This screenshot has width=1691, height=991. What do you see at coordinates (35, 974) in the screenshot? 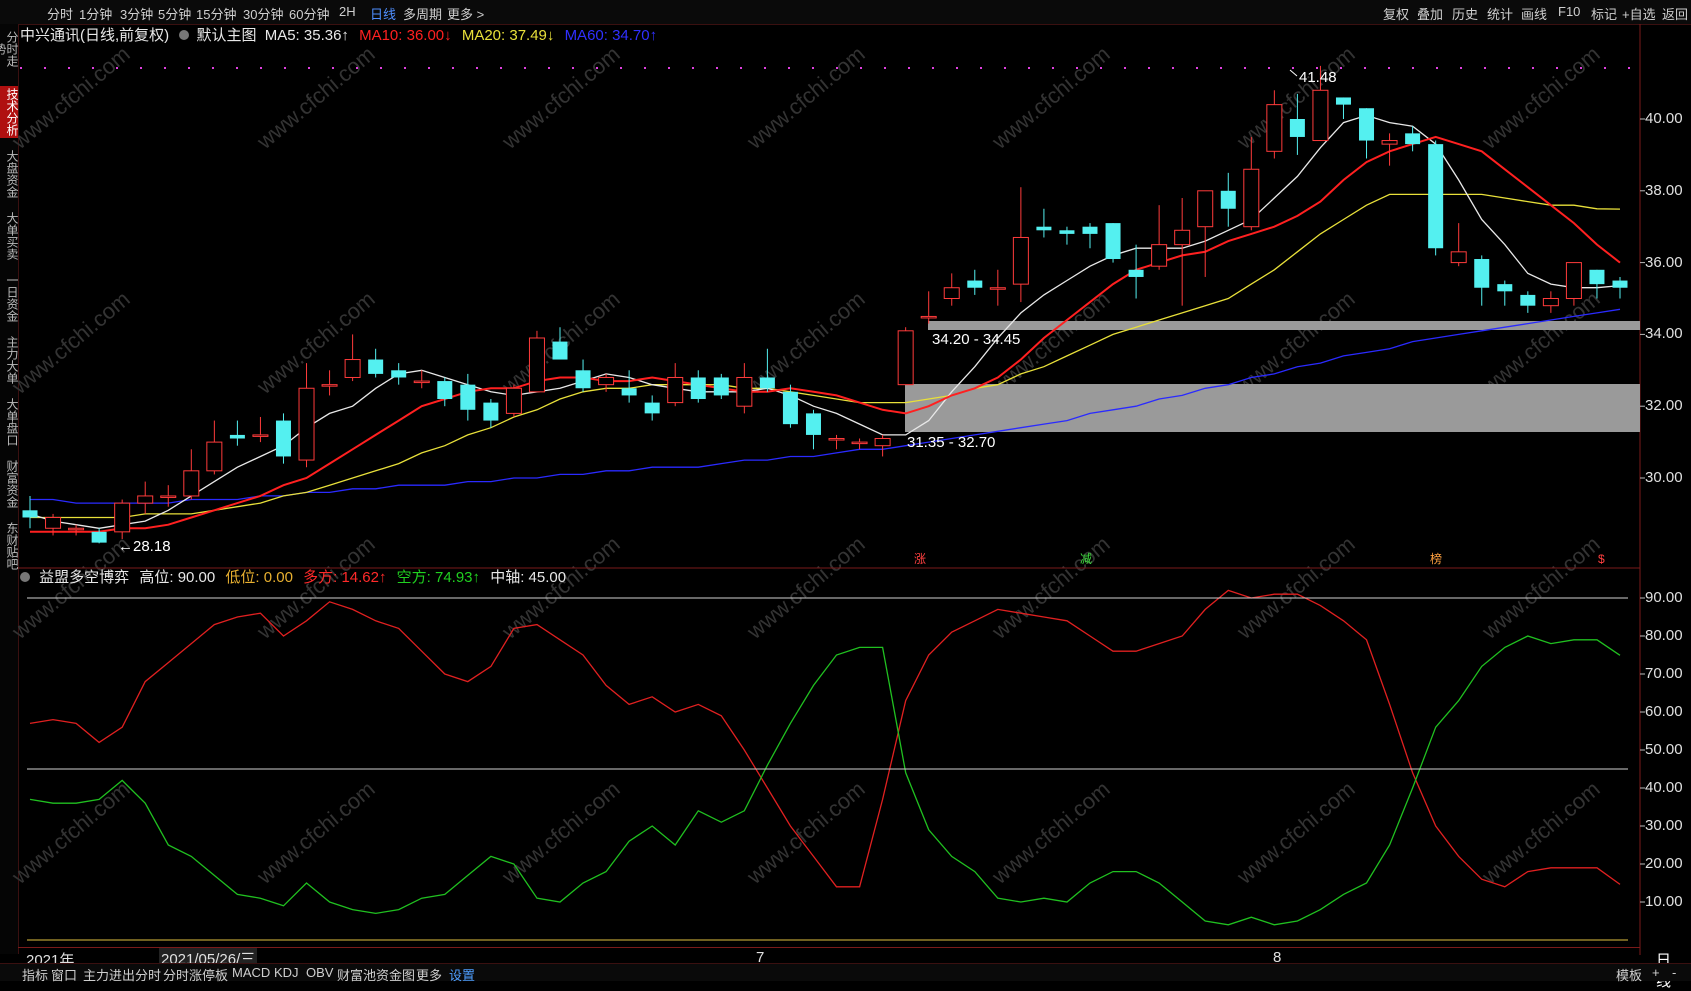
I see `bottom-indicator: 指标` at bounding box center [35, 974].